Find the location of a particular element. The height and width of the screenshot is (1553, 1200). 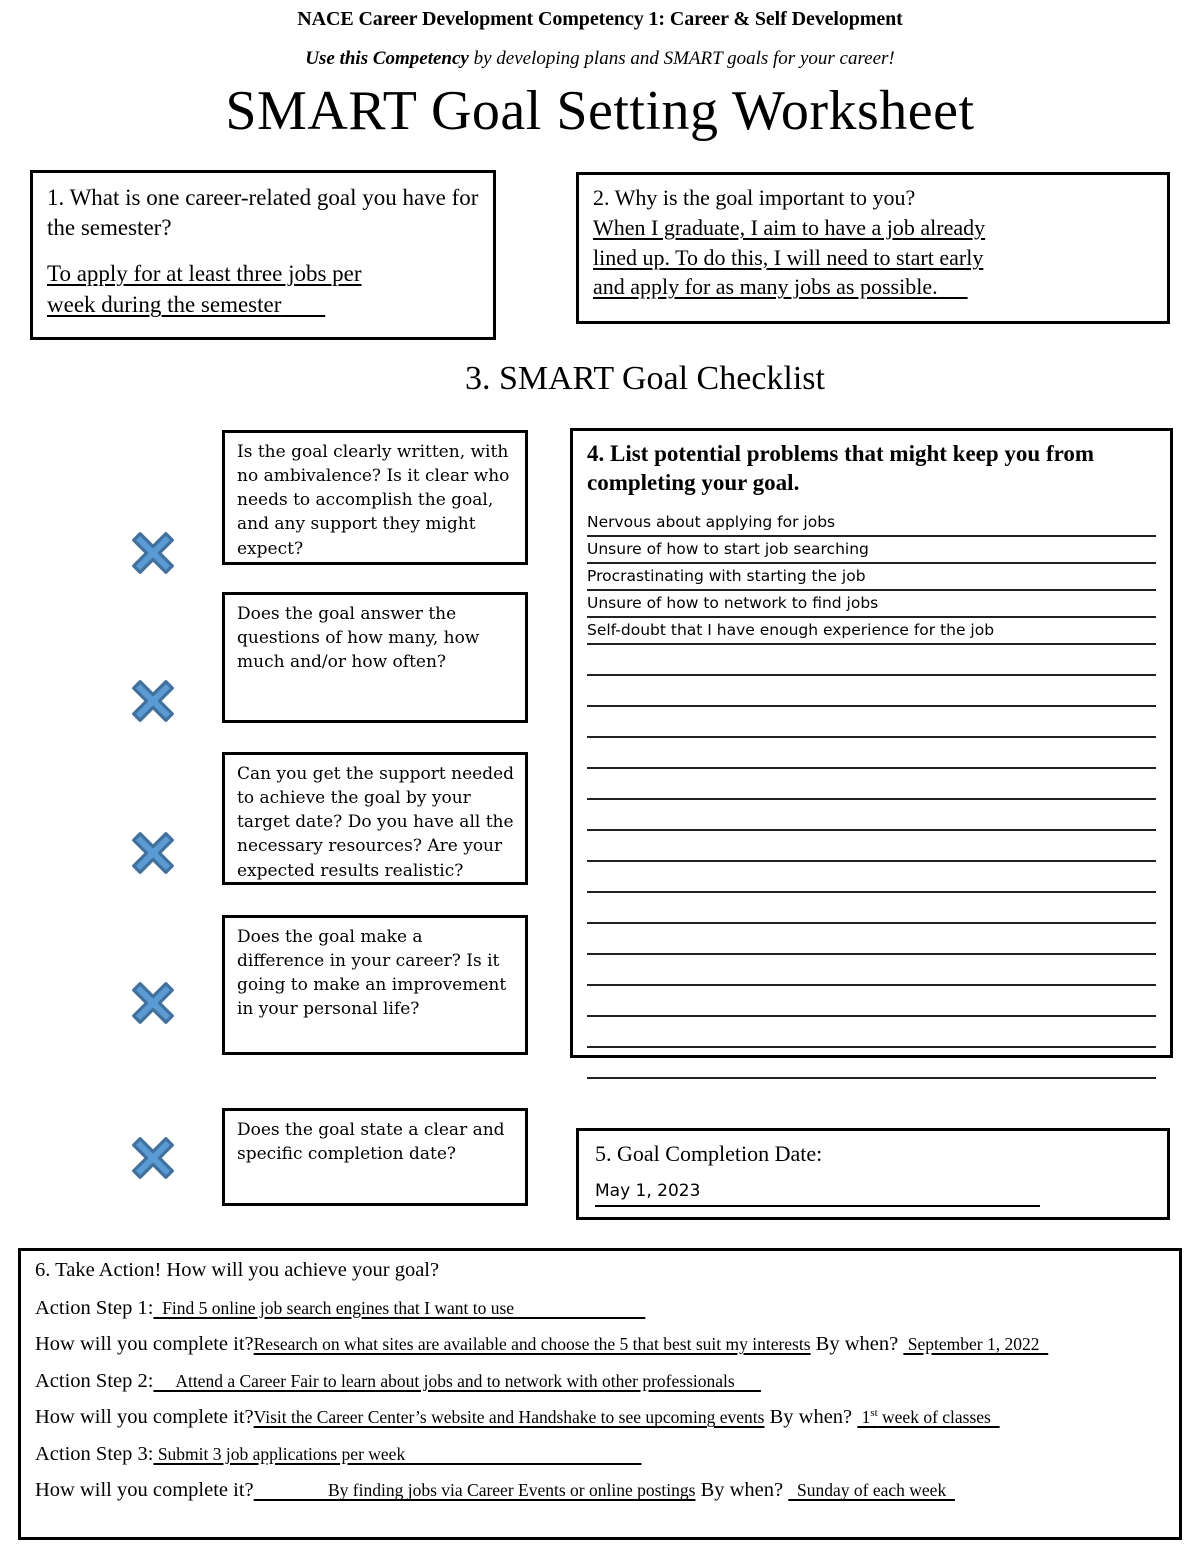

ordinal-suffix: st is located at coordinates (874, 1413).